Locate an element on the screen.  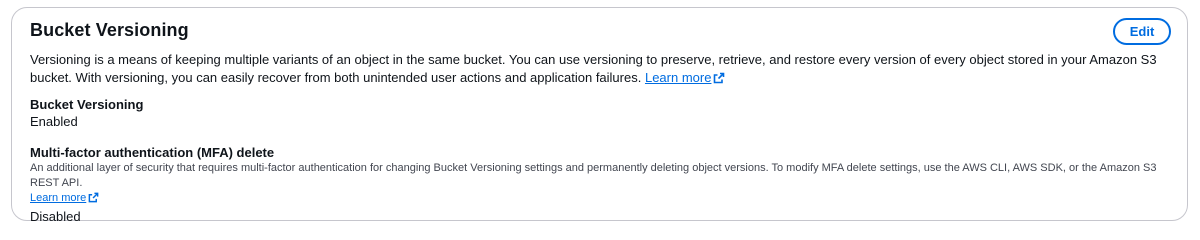
learn-more-link: Learn more is located at coordinates (685, 77).